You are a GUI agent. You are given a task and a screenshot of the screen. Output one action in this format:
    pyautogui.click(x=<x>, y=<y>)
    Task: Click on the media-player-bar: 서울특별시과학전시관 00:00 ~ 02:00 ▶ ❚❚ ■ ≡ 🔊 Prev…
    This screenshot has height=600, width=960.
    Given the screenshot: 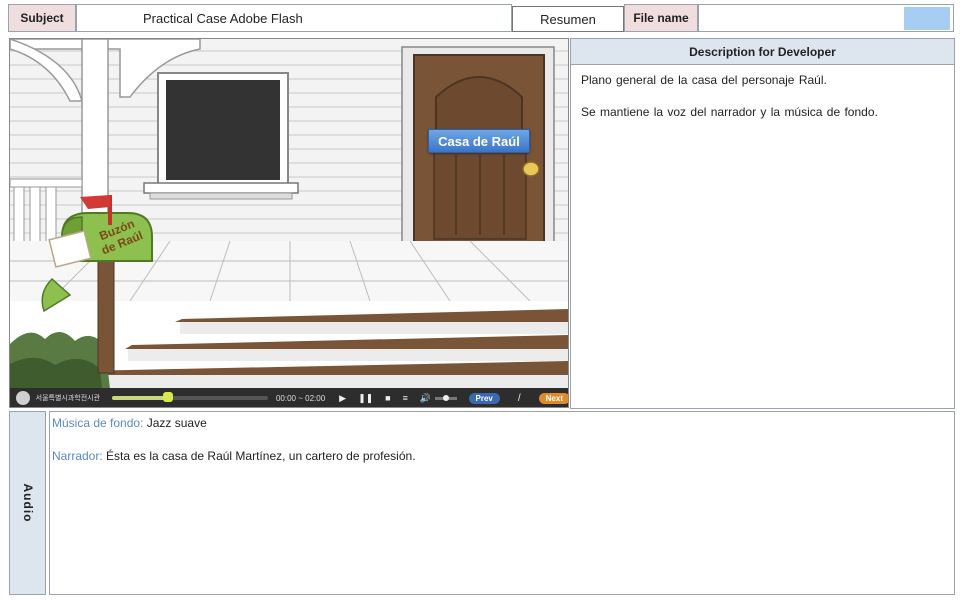 What is the action you would take?
    pyautogui.click(x=289, y=397)
    